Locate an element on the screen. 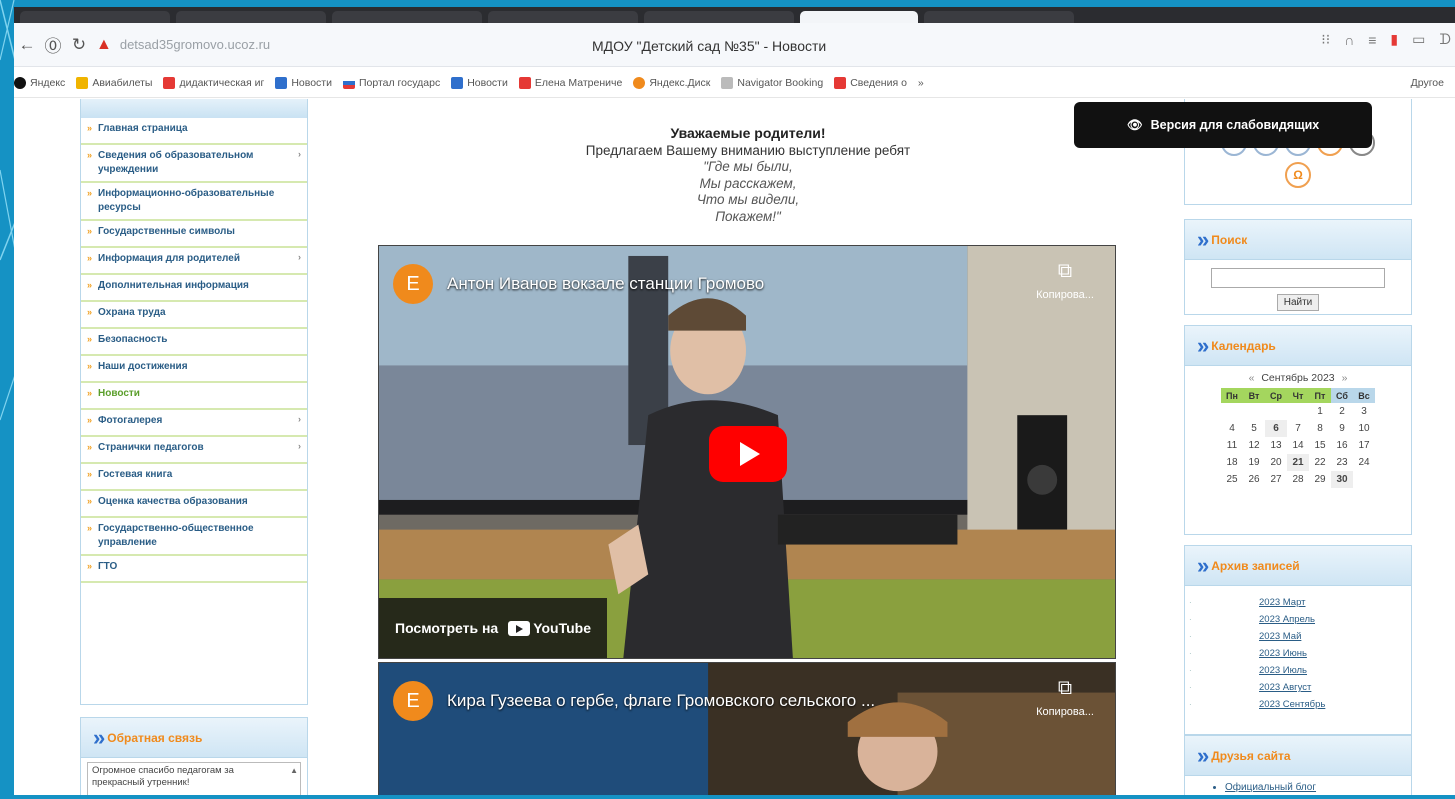 The image size is (1455, 799). play-button is located at coordinates (748, 454).